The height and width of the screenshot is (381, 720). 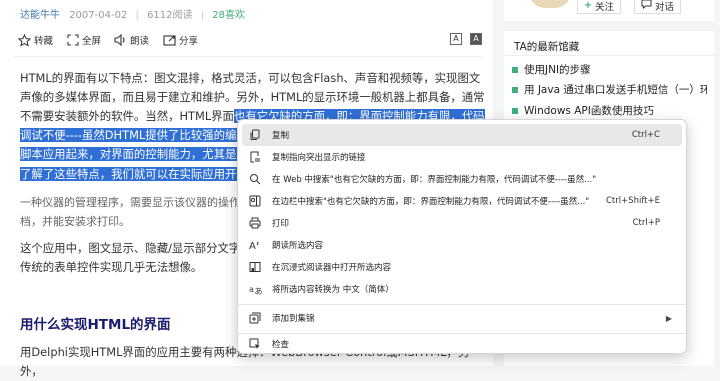 I want to click on fullscreen-button: 全屏, so click(x=84, y=40).